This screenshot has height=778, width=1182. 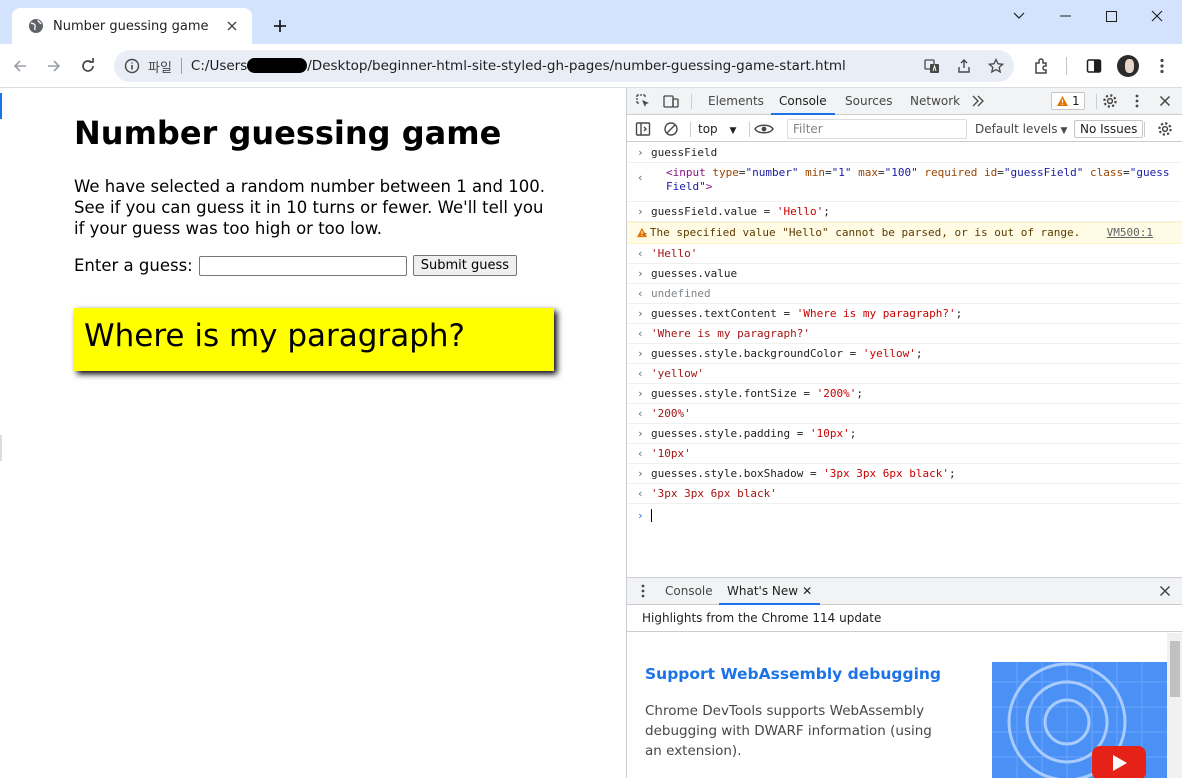 What do you see at coordinates (181, 66) in the screenshot?
I see `omnibox-divider` at bounding box center [181, 66].